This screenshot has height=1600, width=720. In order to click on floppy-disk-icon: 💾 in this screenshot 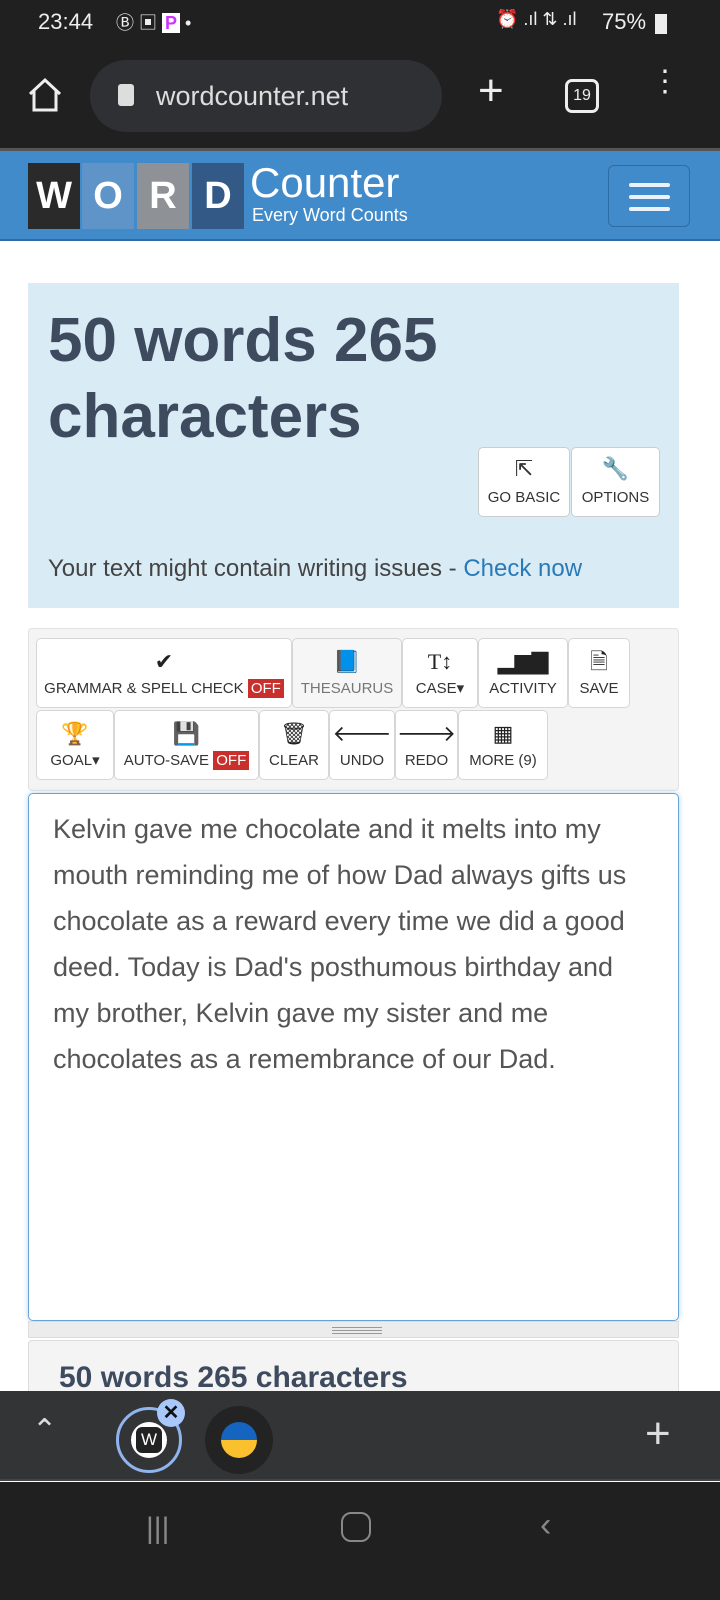, I will do `click(186, 733)`.